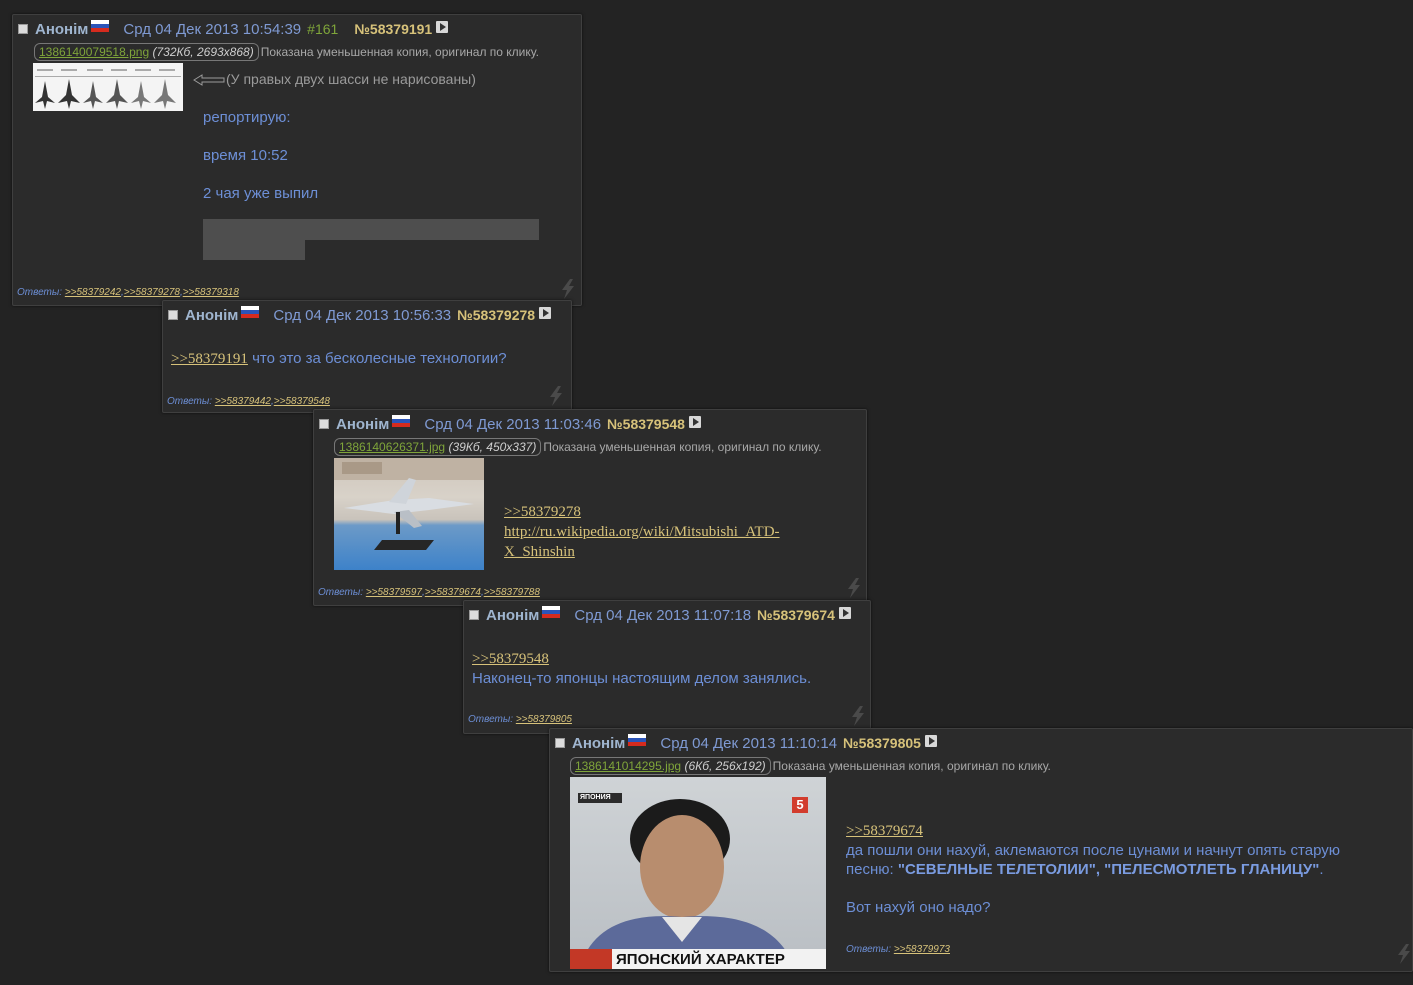 The width and height of the screenshot is (1413, 985). I want to click on replies-list: Ответы: >>58379442,>>58379548, so click(248, 401).